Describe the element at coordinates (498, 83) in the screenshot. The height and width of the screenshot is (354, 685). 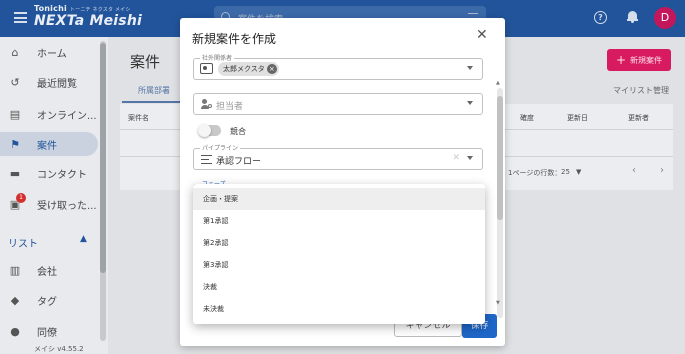
I see `scroll-up-icon: ▲` at that location.